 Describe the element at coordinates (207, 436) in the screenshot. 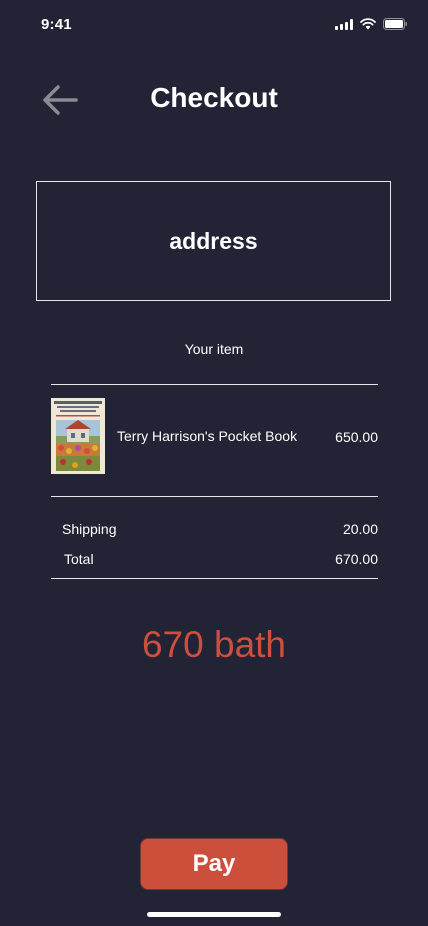

I see `item-name: Terry Harrison's Pocket Book` at that location.